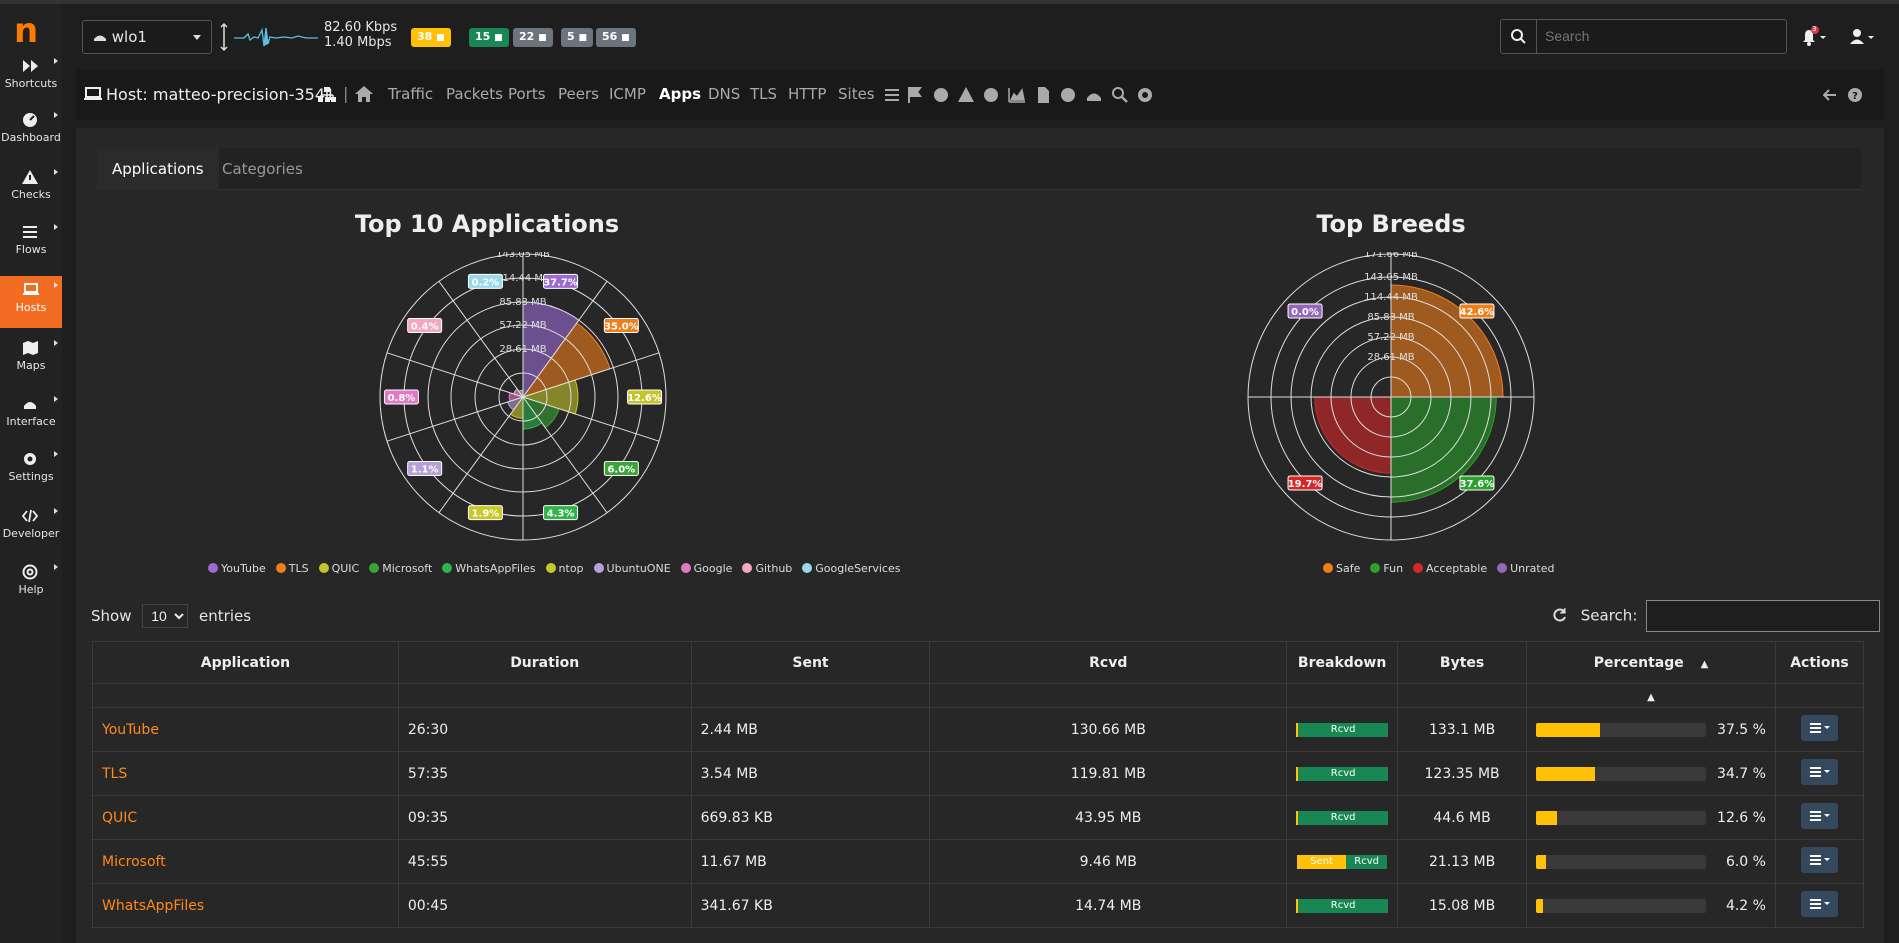  I want to click on user-menu, so click(1863, 37).